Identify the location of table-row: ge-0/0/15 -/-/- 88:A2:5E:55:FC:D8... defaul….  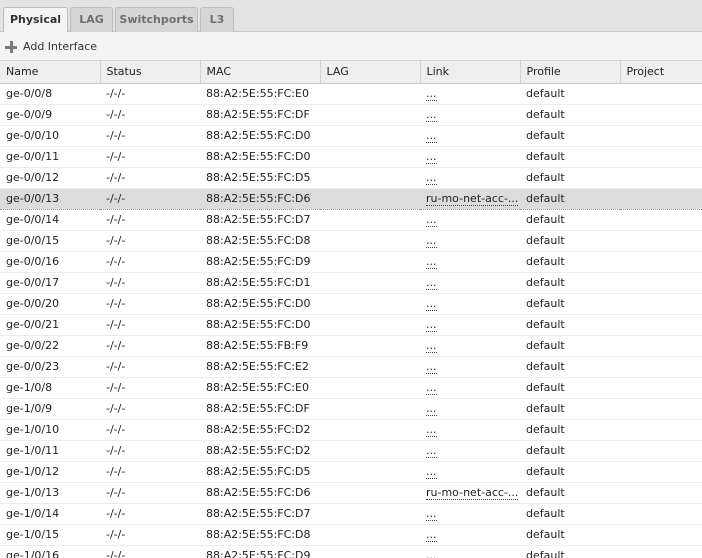
(351, 241).